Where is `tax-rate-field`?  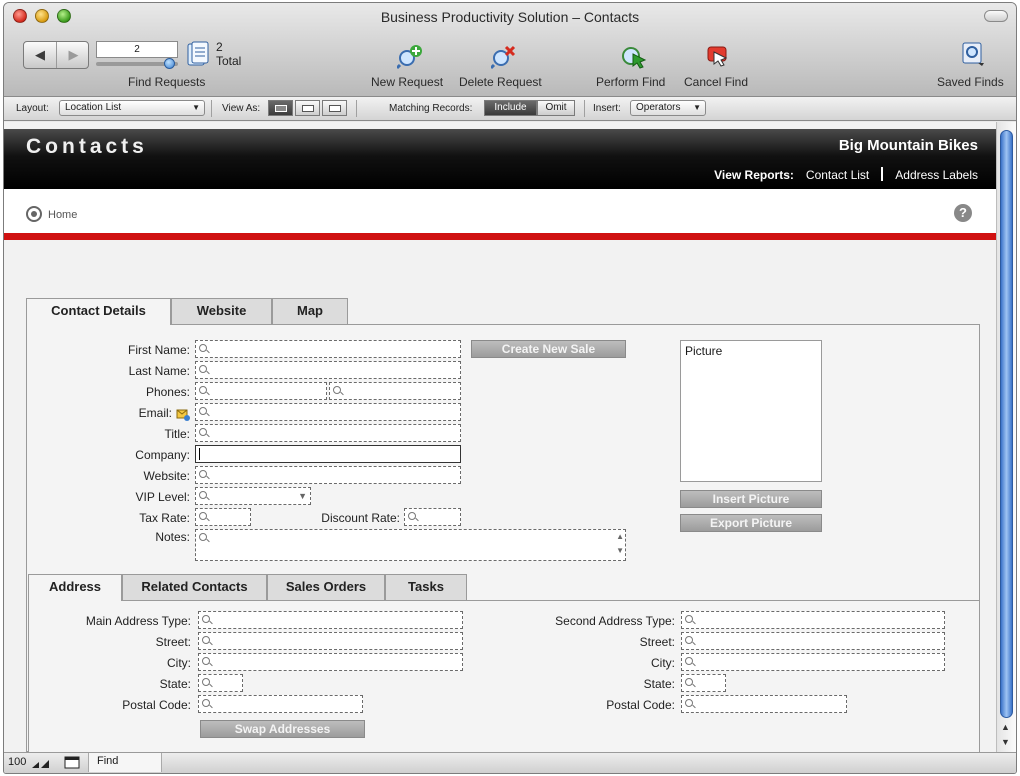 tax-rate-field is located at coordinates (223, 517).